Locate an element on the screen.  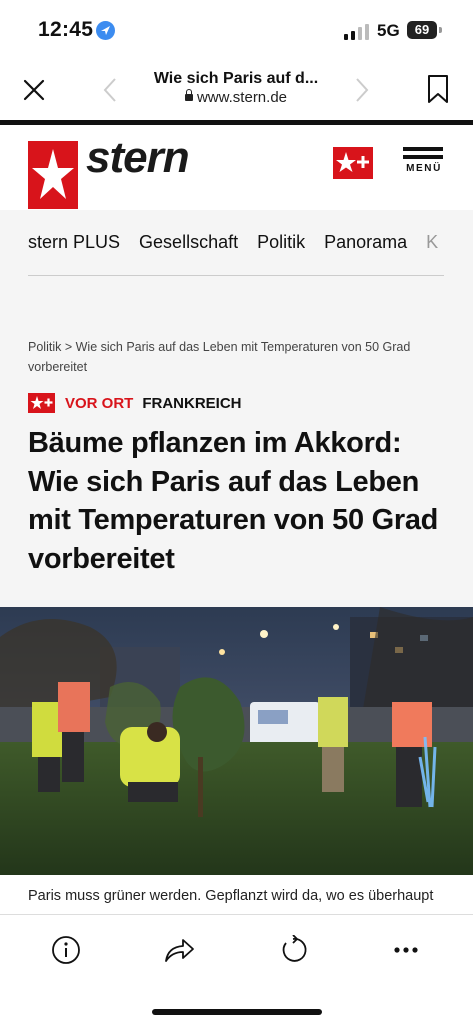
menu-button: MENÜ is located at coordinates (424, 166).